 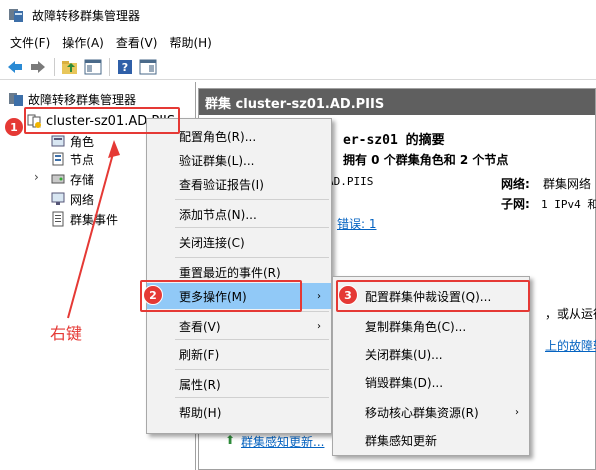 What do you see at coordinates (348, 295) in the screenshot?
I see `step-badge-3: 3` at bounding box center [348, 295].